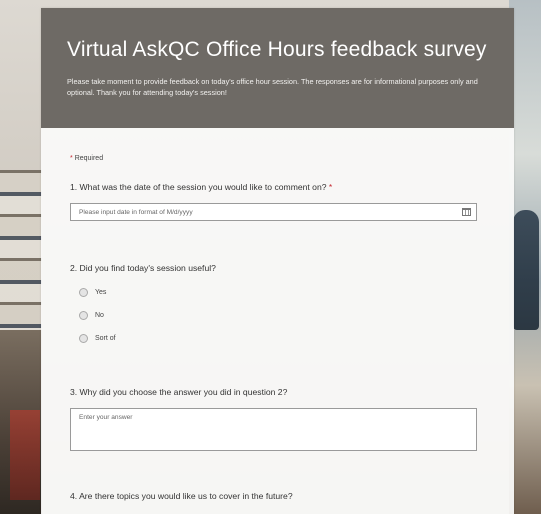 This screenshot has height=514, width=541. What do you see at coordinates (101, 292) in the screenshot?
I see `radio-option-label: Yes` at bounding box center [101, 292].